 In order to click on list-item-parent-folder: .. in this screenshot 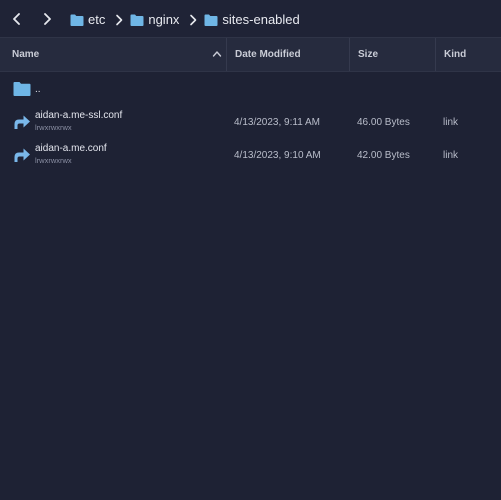, I will do `click(250, 93)`.